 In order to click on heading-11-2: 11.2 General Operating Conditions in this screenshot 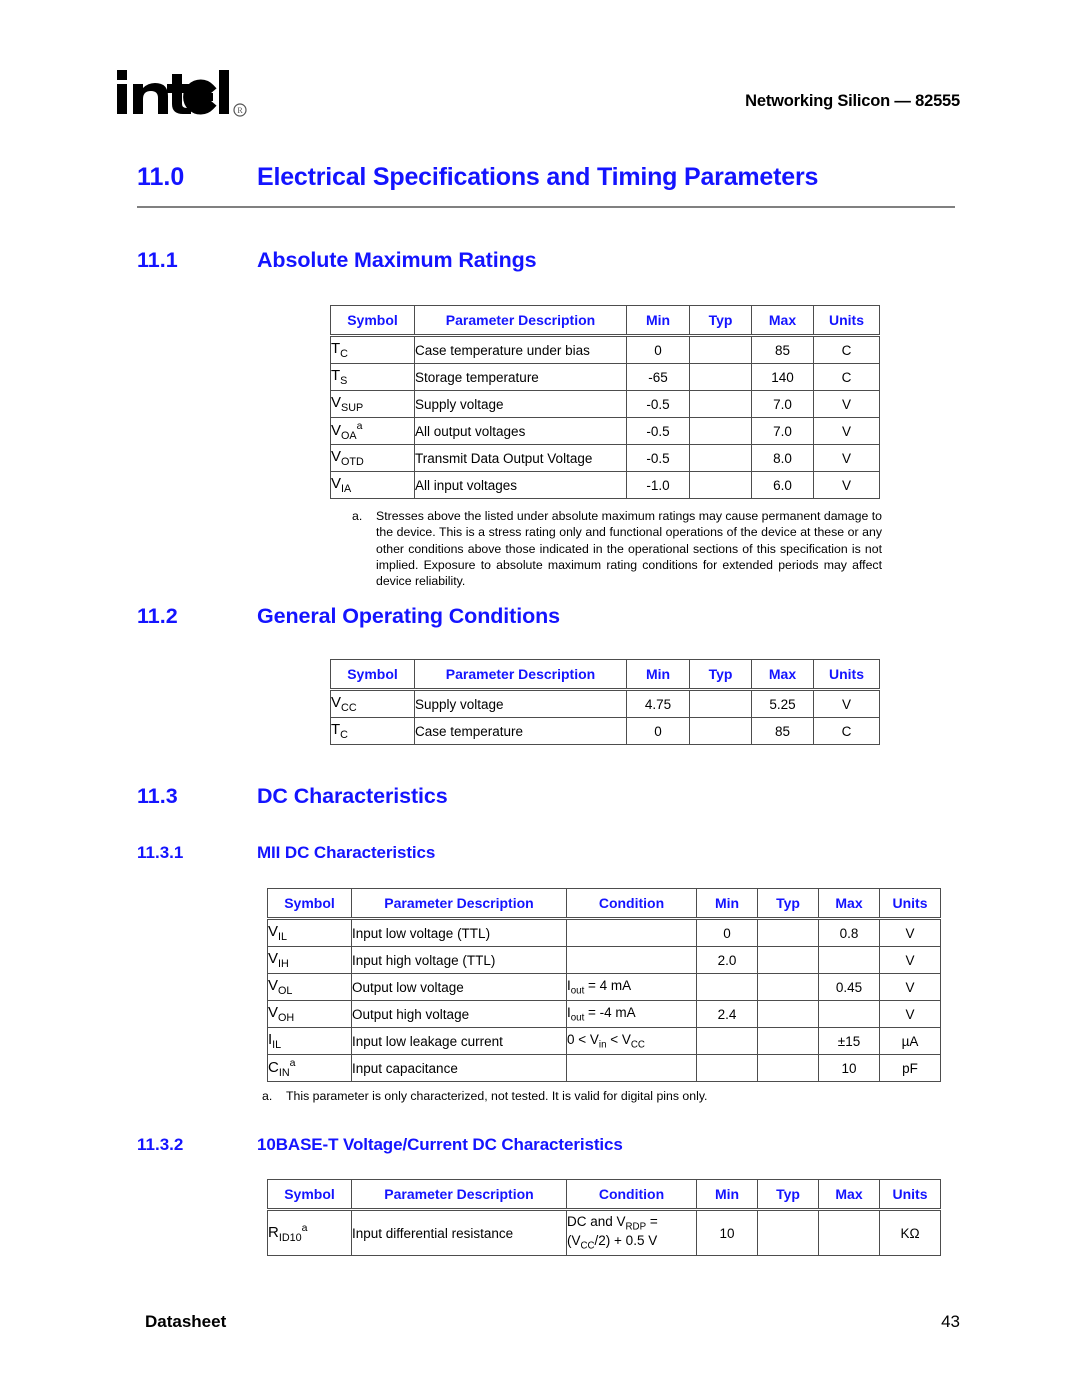, I will do `click(348, 616)`.